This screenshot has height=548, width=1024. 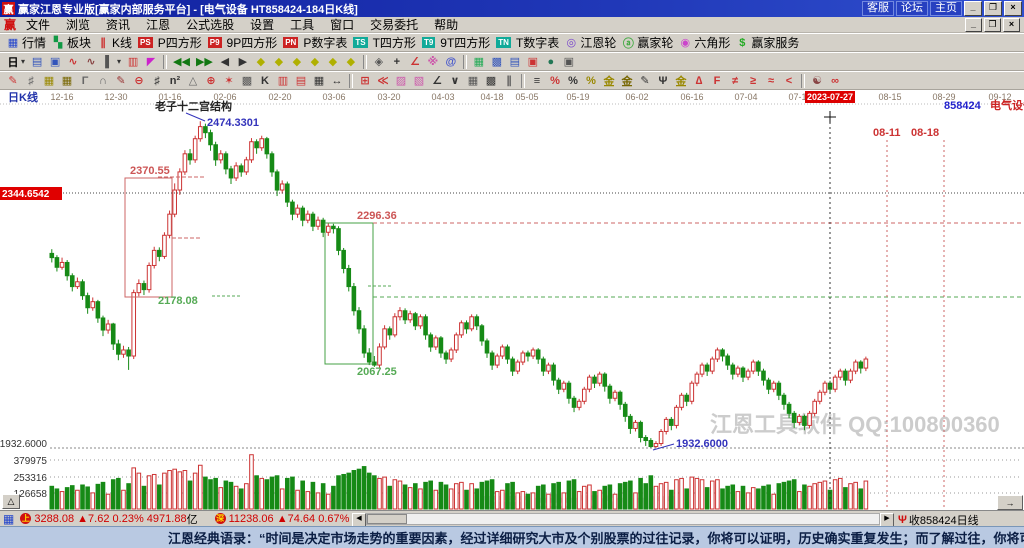 I want to click on menu-item-资讯: 资讯, so click(x=118, y=24).